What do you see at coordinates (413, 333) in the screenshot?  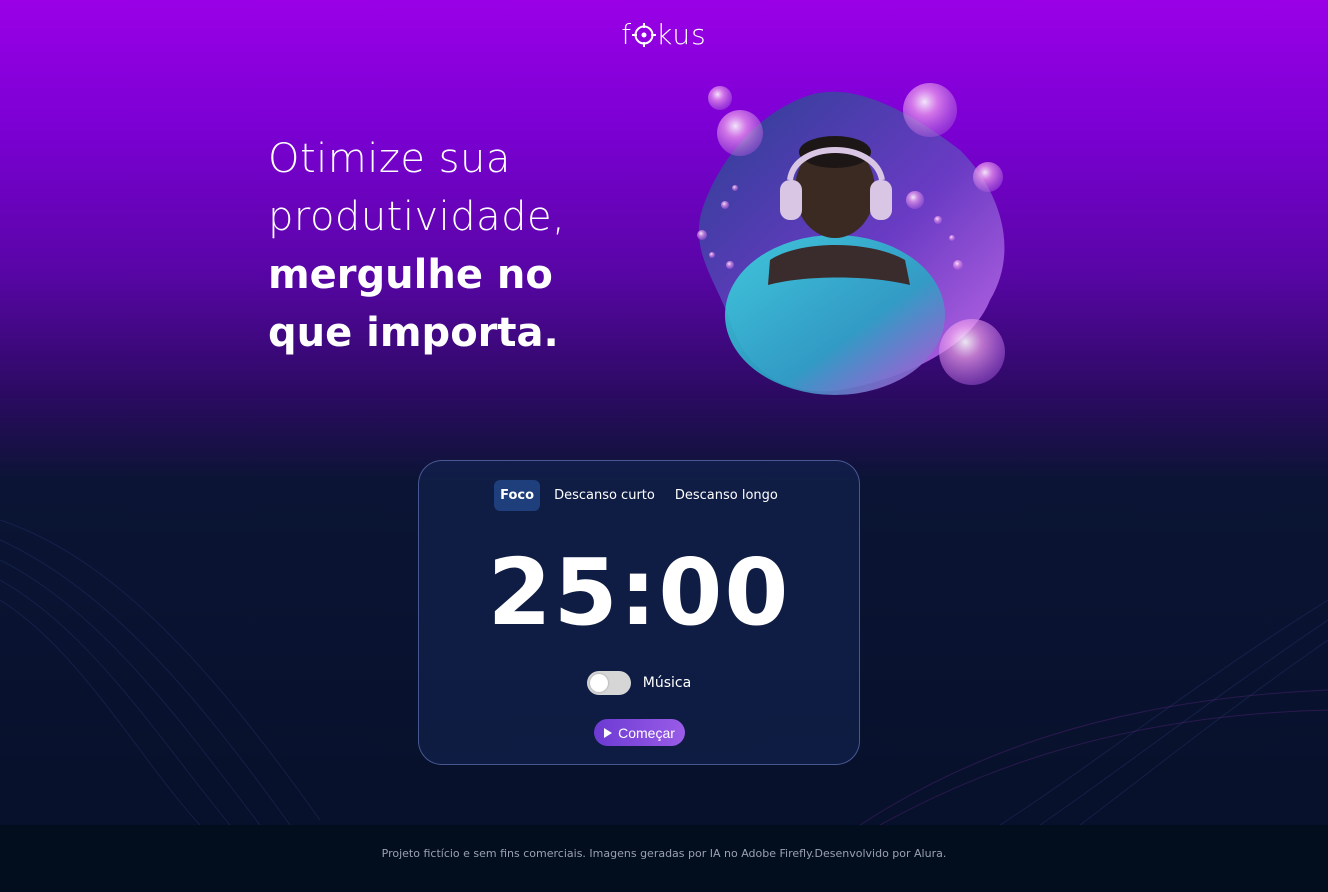 I see `hero-line-4: que importa.` at bounding box center [413, 333].